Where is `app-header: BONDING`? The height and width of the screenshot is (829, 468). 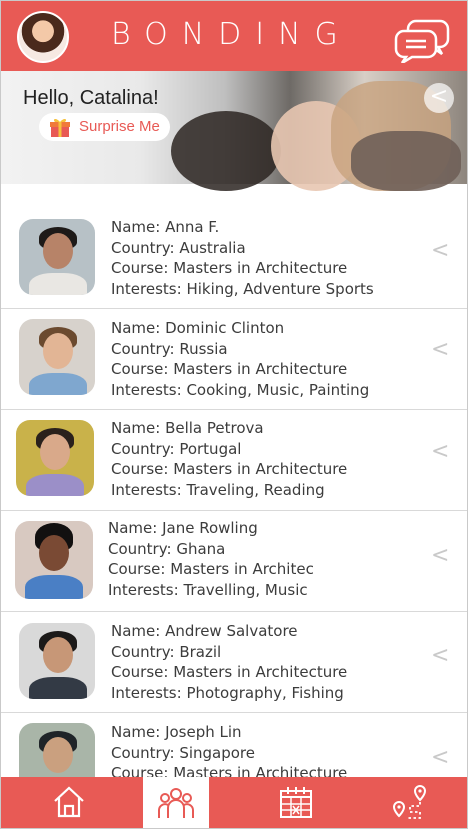
app-header: BONDING is located at coordinates (234, 36).